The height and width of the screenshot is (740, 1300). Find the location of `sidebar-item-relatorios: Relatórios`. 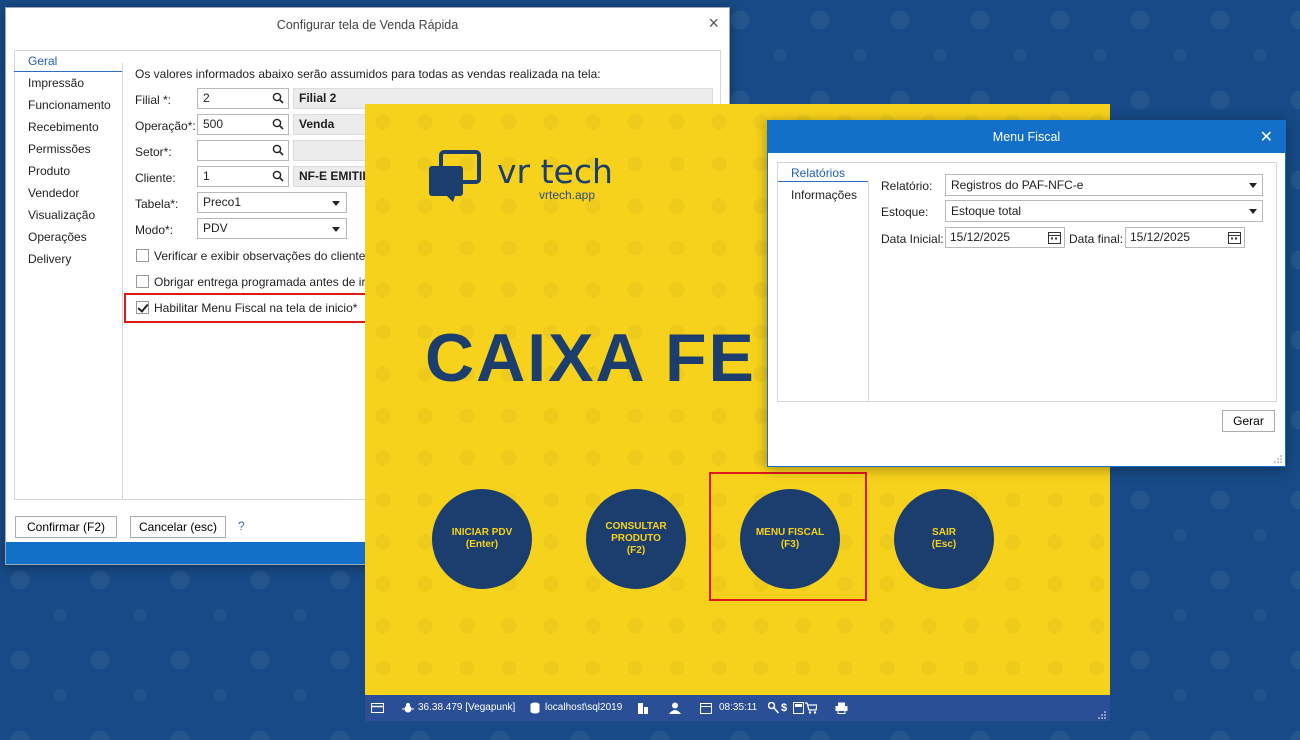

sidebar-item-relatorios: Relatórios is located at coordinates (818, 173).